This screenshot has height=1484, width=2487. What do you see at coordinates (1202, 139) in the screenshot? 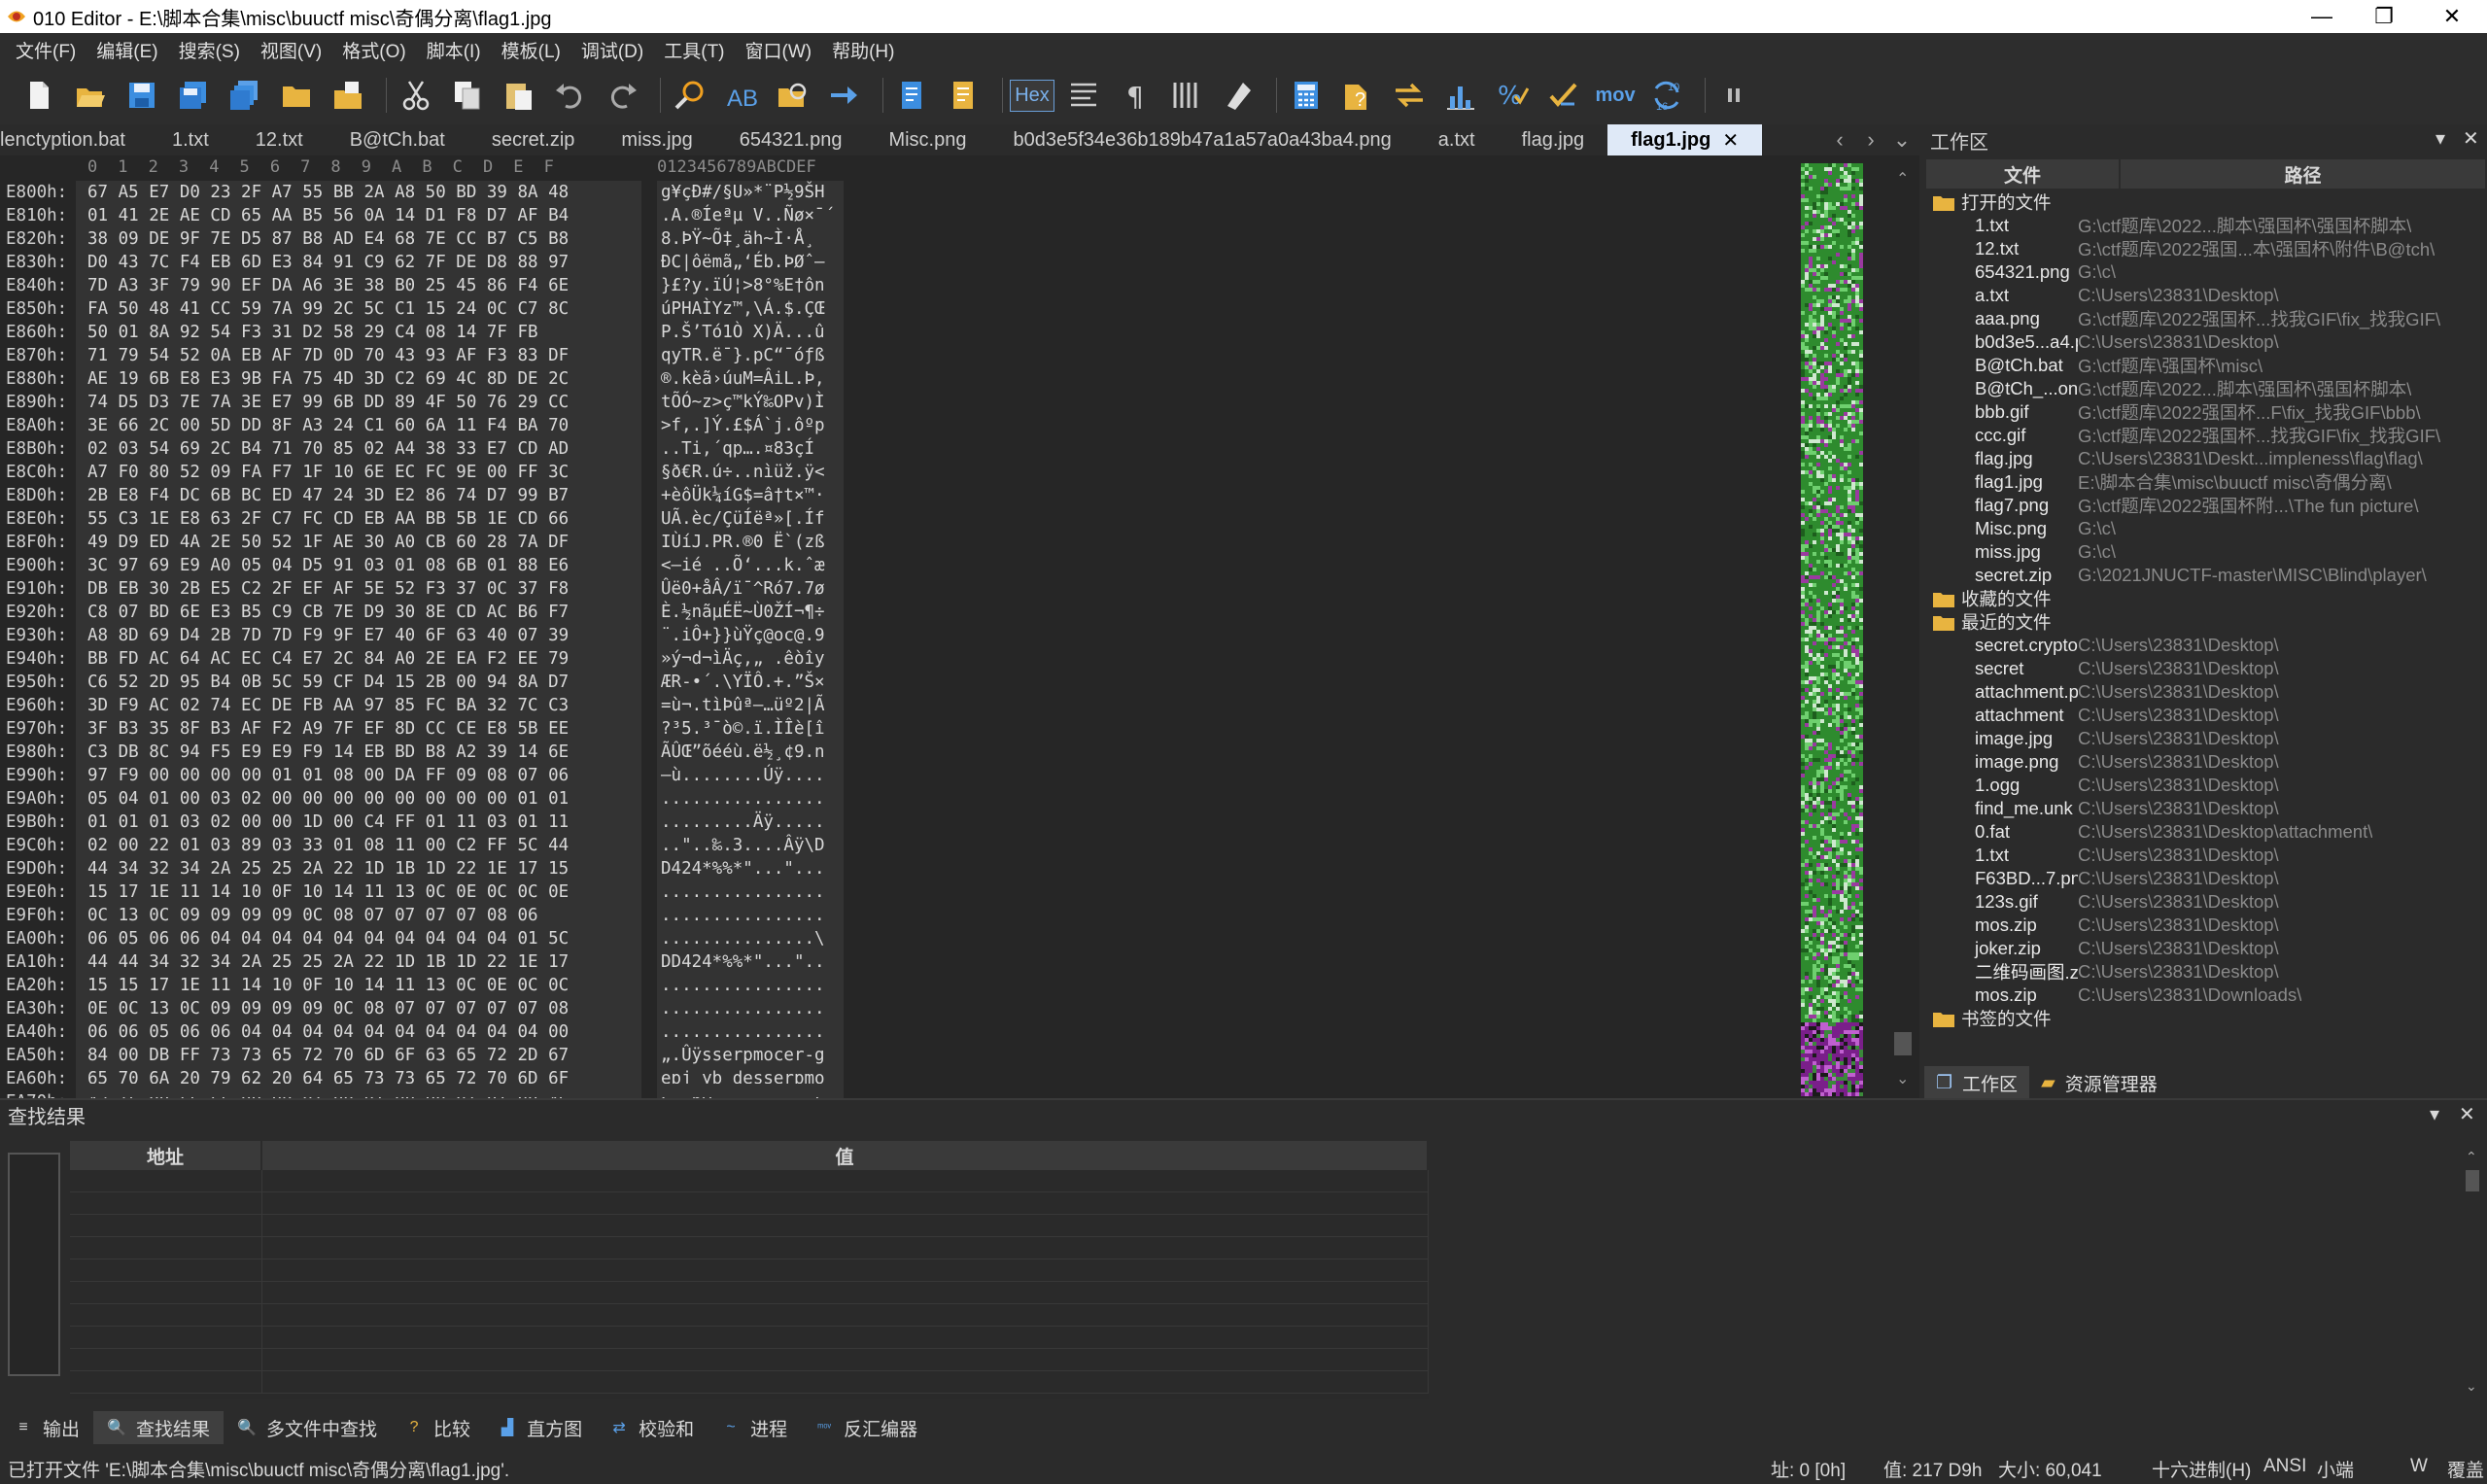
I see `tab-b0d3e5-png: b0d3e5f34e36b189b47a1a57a0a43ba4.png` at bounding box center [1202, 139].